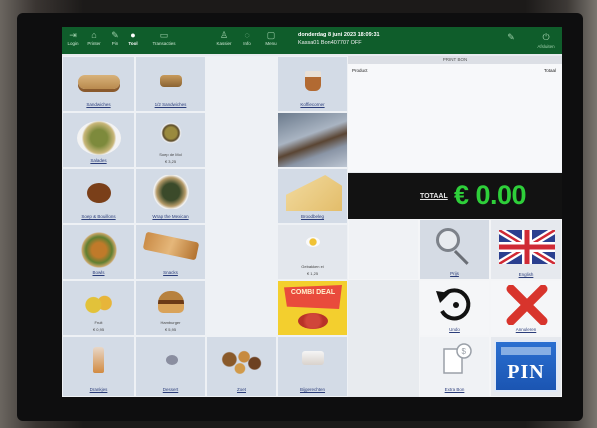  I want to click on receipt-icon: $, so click(457, 358).